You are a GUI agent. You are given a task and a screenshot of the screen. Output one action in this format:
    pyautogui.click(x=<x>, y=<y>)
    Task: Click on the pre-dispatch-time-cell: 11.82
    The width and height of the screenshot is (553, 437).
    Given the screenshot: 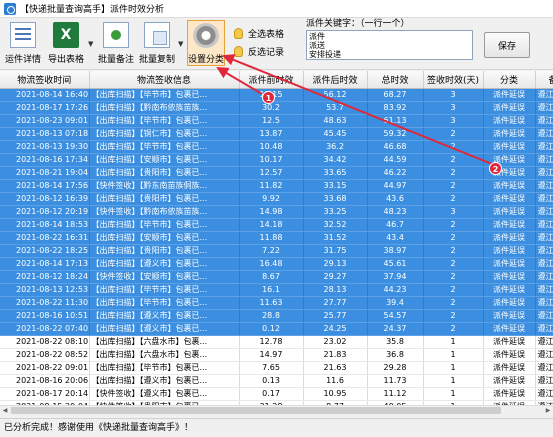 What is the action you would take?
    pyautogui.click(x=271, y=186)
    